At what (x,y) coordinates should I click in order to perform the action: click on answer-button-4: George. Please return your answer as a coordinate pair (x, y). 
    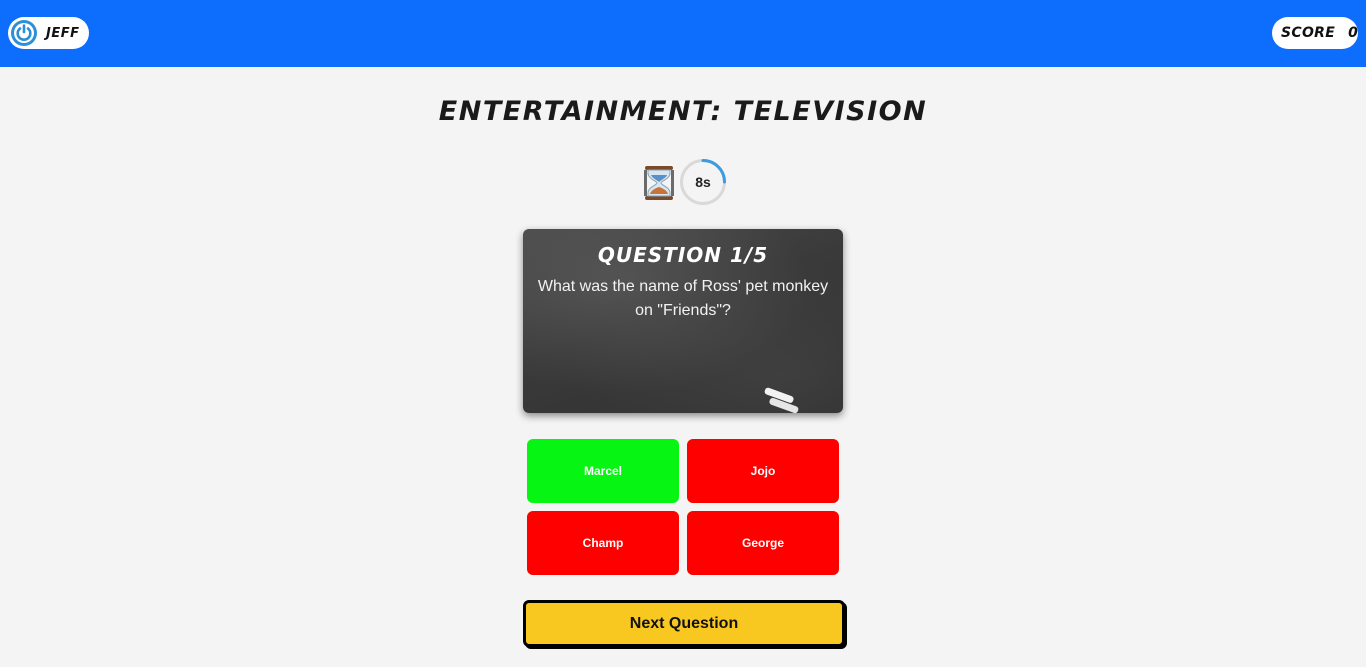
    Looking at the image, I should click on (763, 543).